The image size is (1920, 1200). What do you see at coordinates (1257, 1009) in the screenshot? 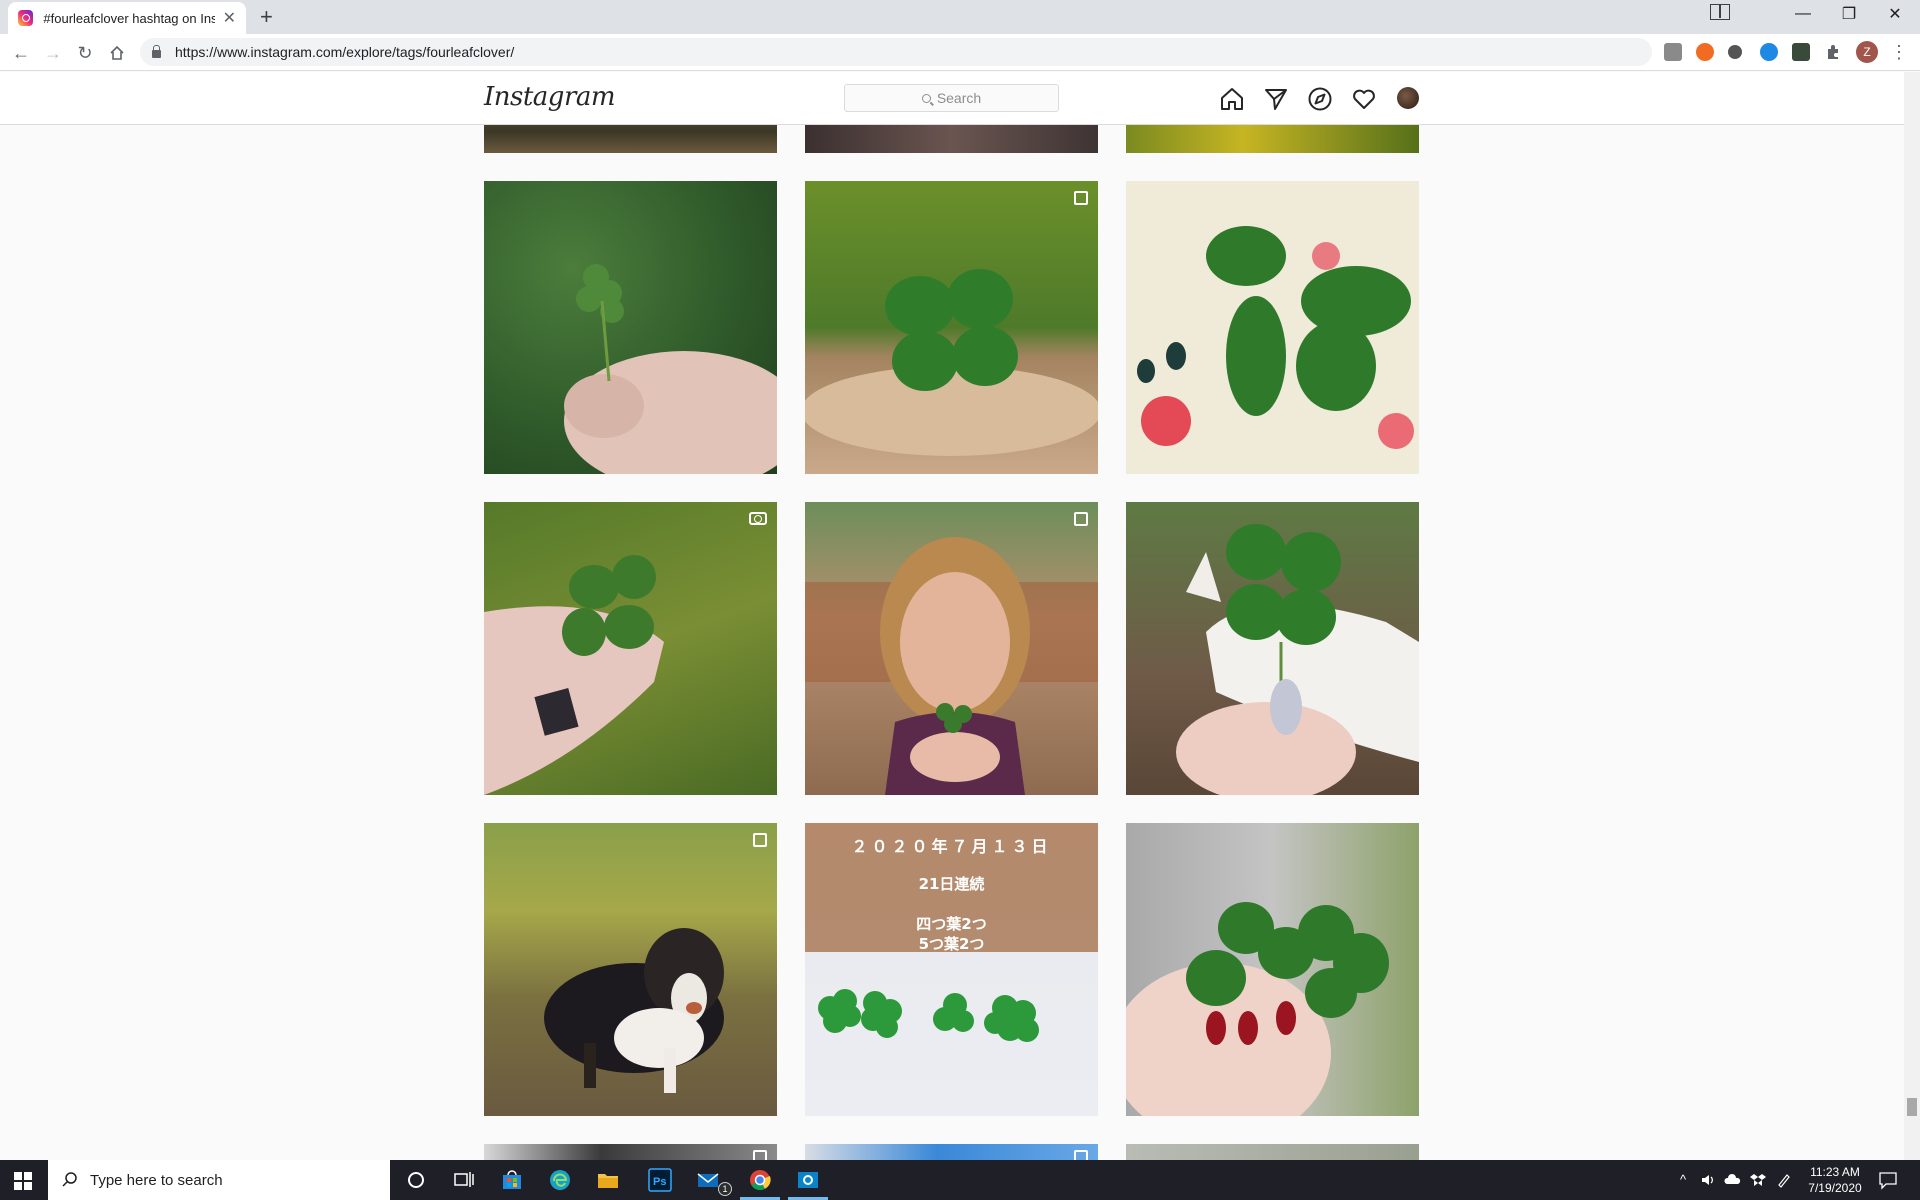
I see `post-image-clovers-red-nails` at bounding box center [1257, 1009].